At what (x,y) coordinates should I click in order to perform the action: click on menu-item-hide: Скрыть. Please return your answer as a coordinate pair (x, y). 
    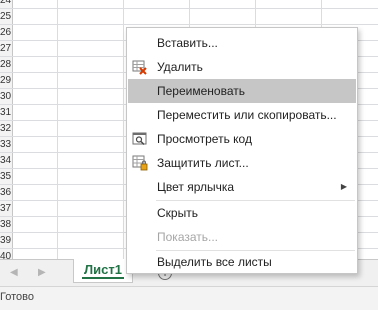
    Looking at the image, I should click on (242, 213).